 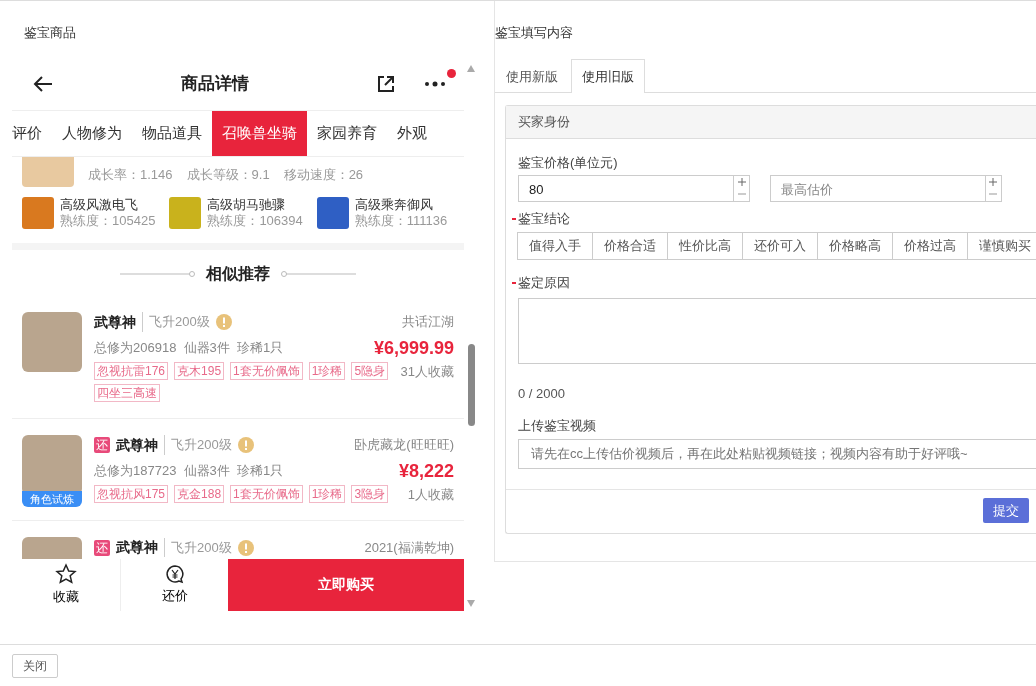 I want to click on scrollbar-thumb, so click(x=471, y=384).